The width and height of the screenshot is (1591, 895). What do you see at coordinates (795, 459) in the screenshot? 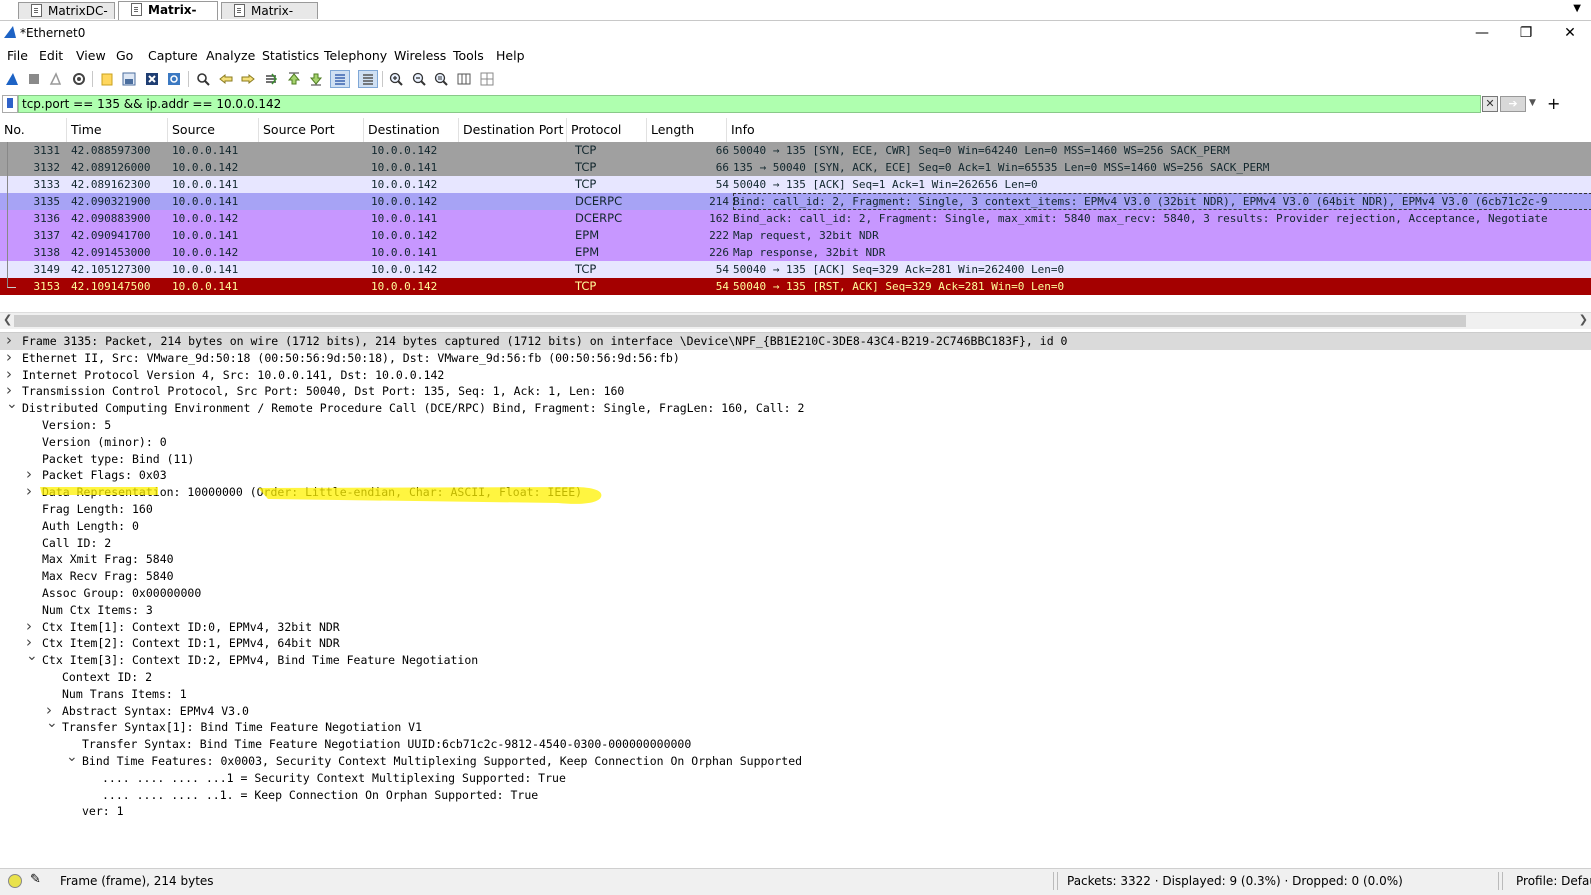
I see `detail-tree-row: Packet type: Bind (11)` at bounding box center [795, 459].